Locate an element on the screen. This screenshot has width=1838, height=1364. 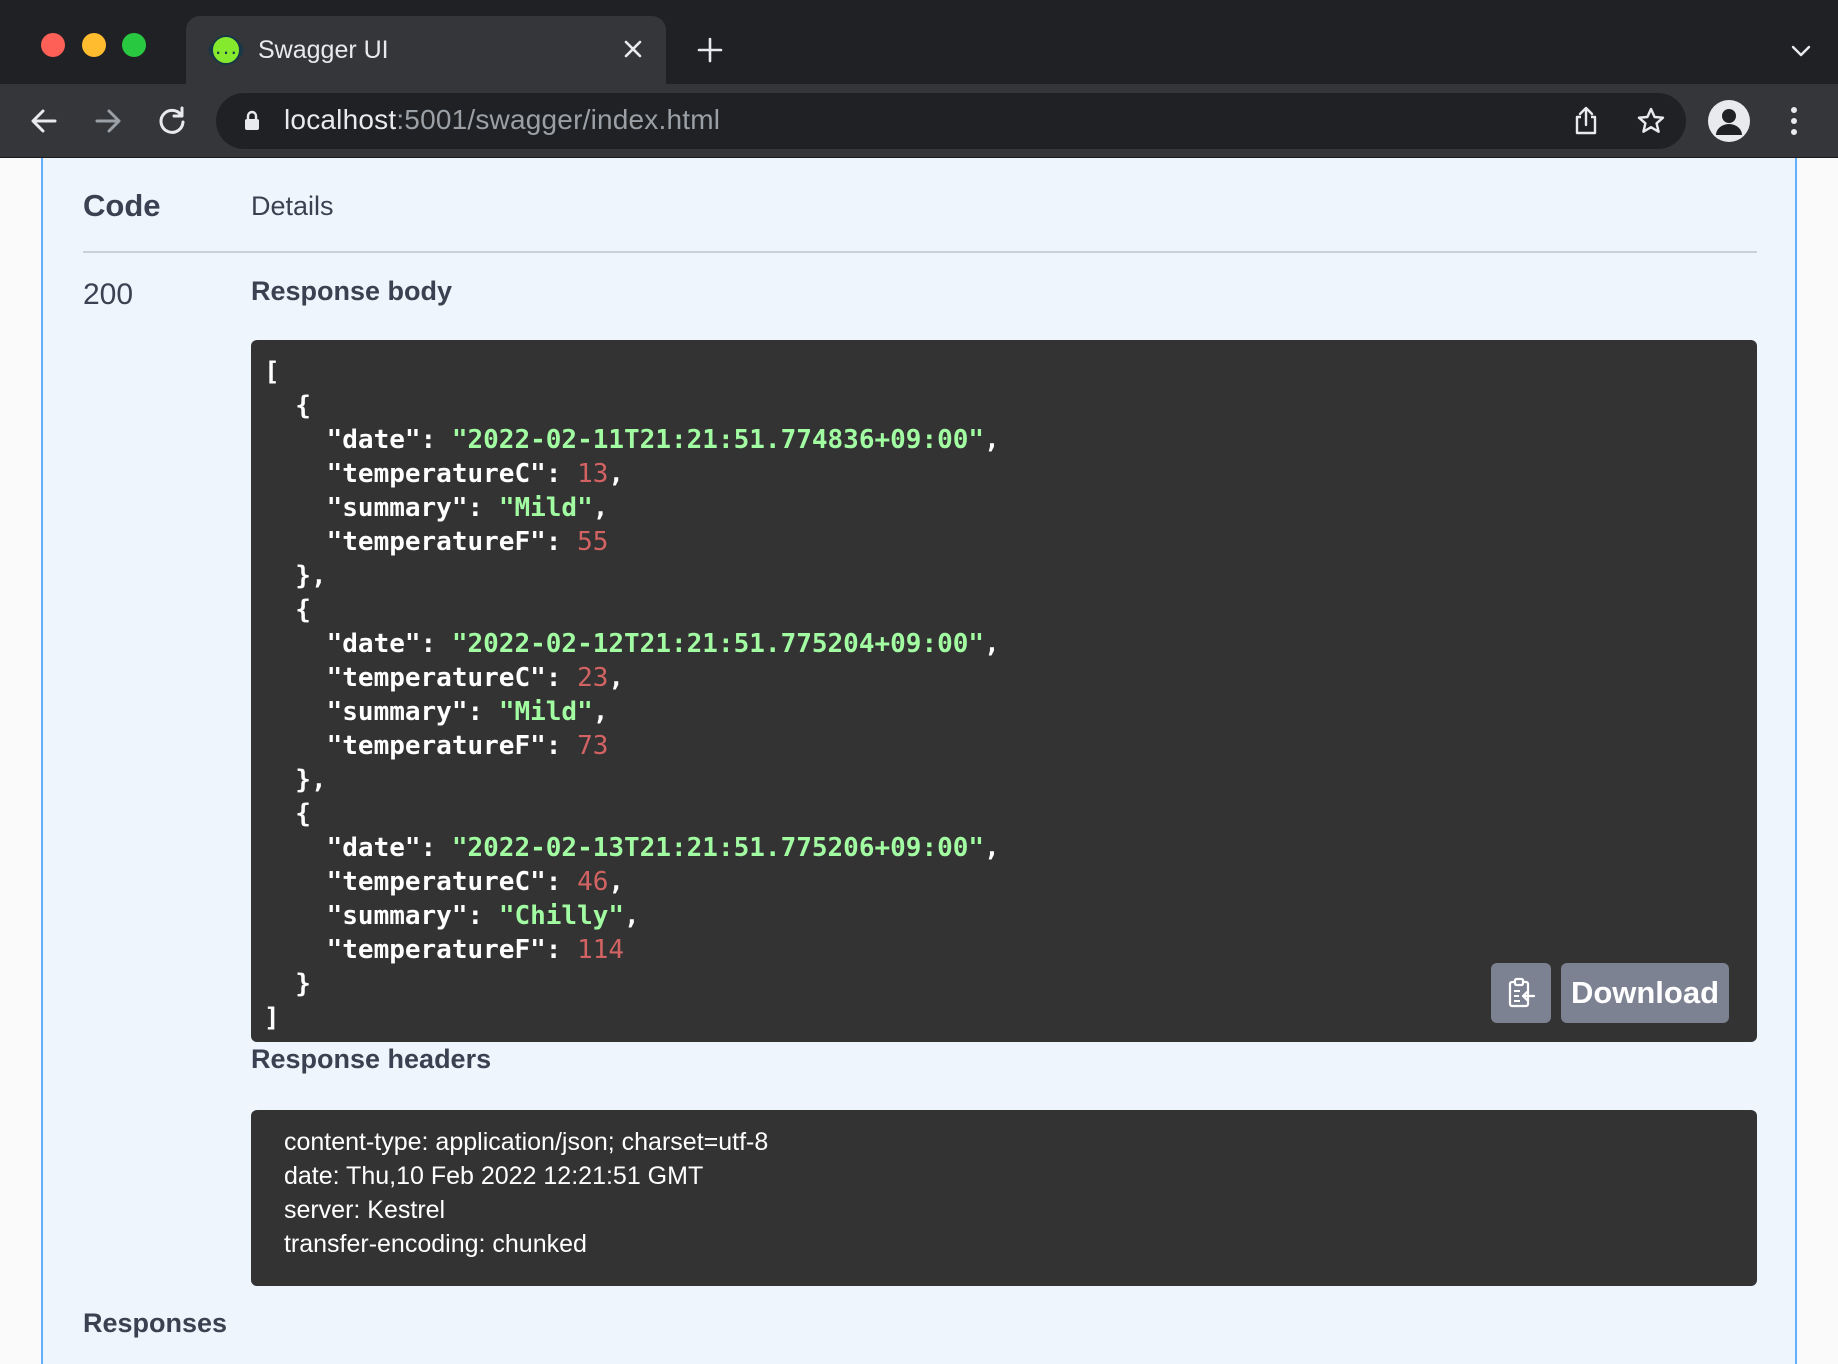
json-punctuation: ] is located at coordinates (272, 1018).